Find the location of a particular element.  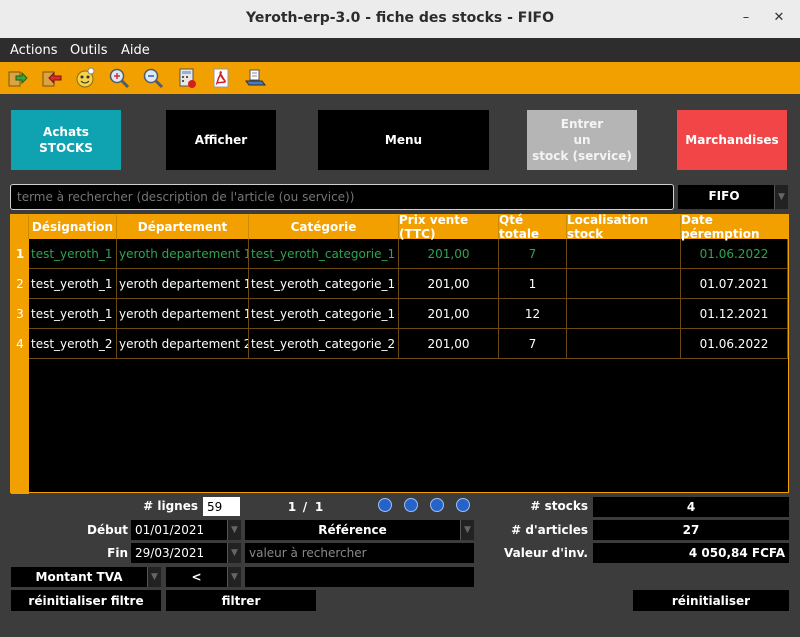

filter-button: filtrer is located at coordinates (241, 600).